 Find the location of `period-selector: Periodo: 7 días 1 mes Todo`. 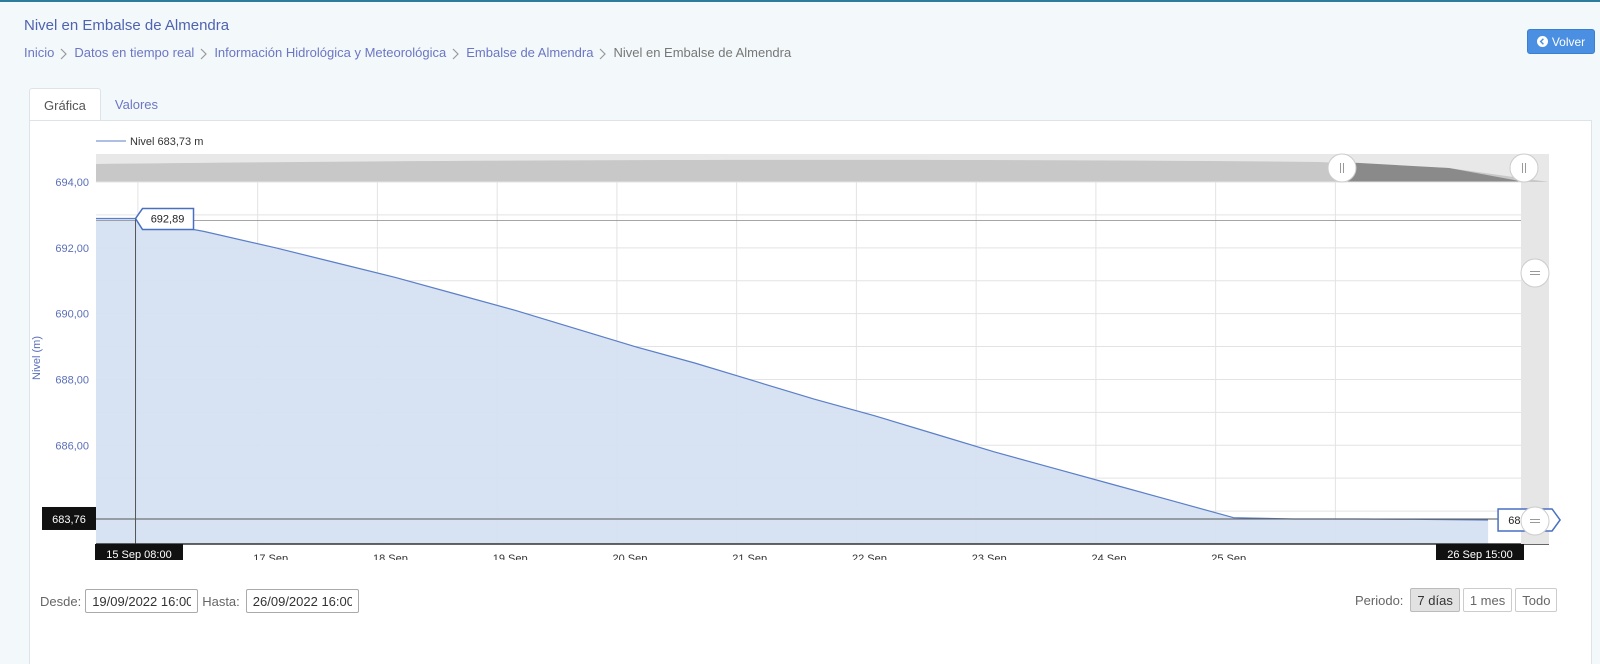

period-selector: Periodo: 7 días 1 mes Todo is located at coordinates (1456, 600).